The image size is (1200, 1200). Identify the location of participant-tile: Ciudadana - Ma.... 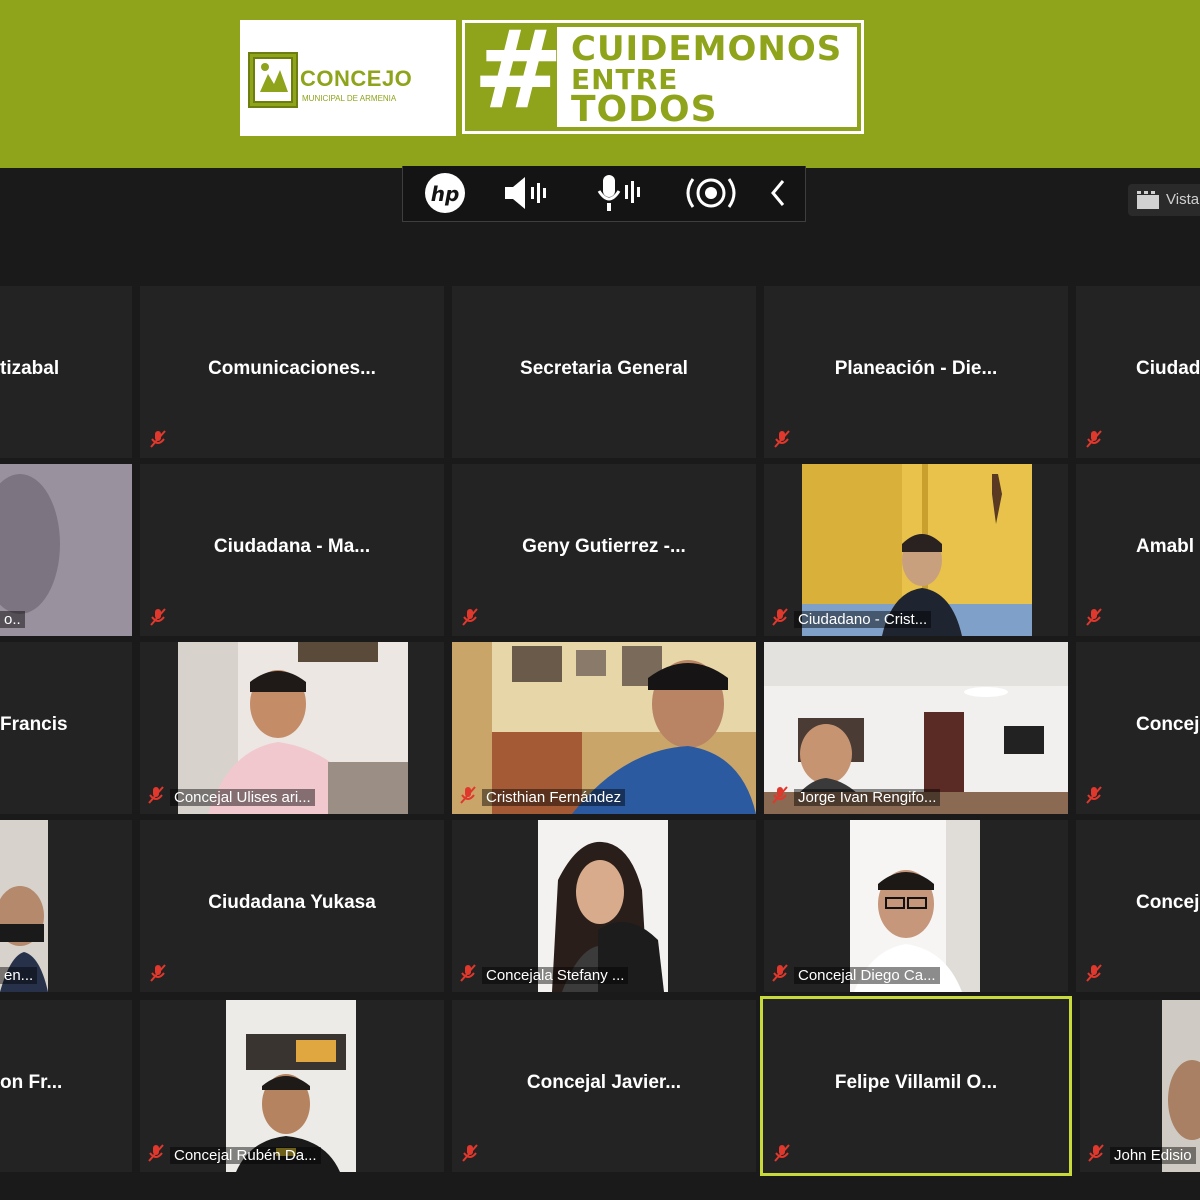
(292, 550).